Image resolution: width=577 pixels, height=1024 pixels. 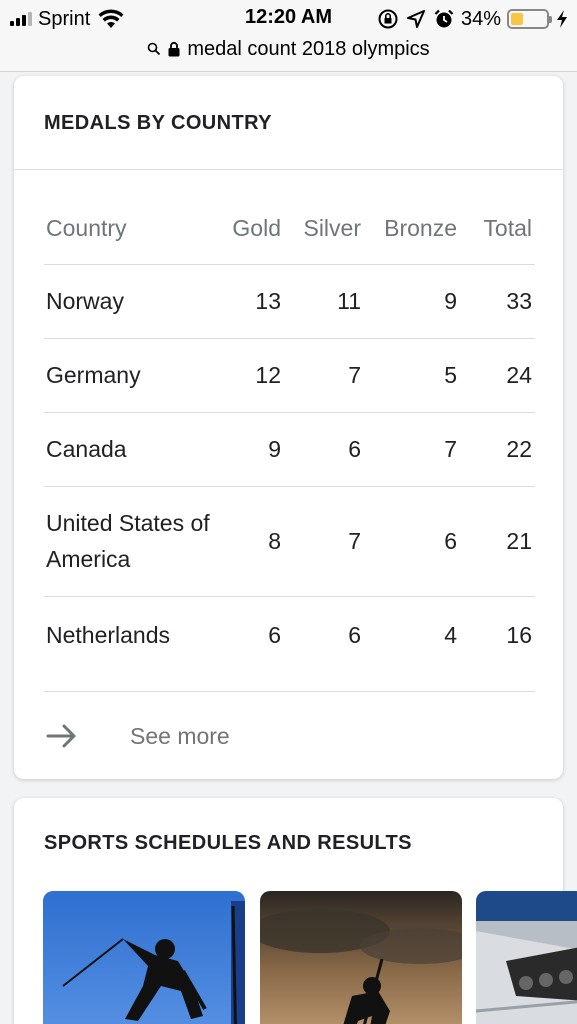 I want to click on bobsleigh-image, so click(x=526, y=957).